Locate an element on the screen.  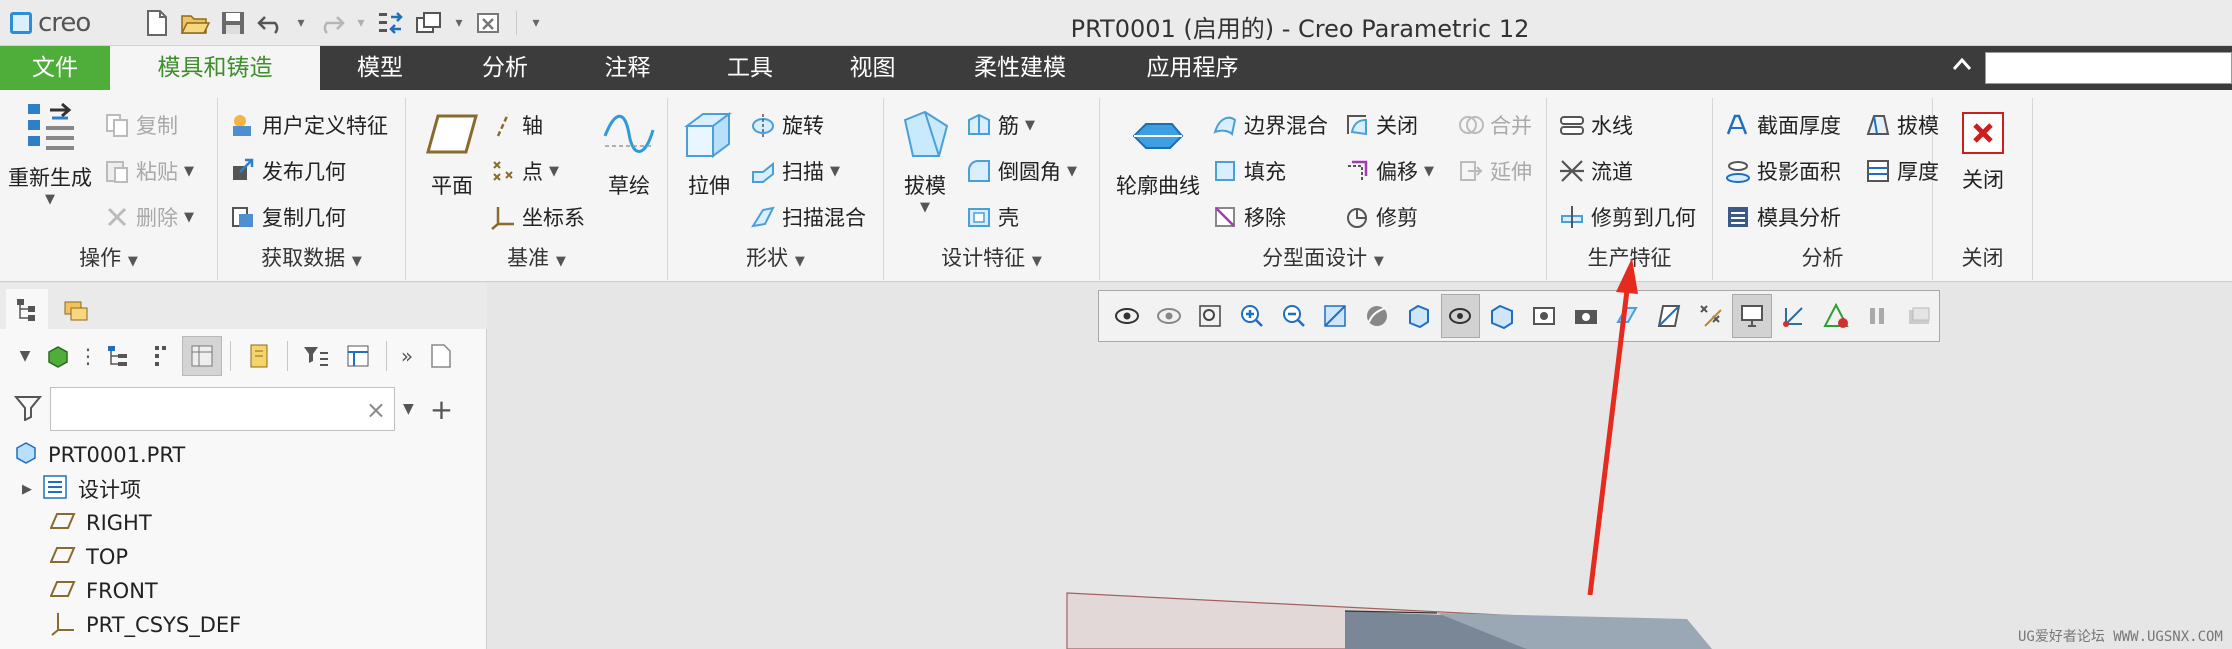
annotation-arrow-icon is located at coordinates (1612, 427).